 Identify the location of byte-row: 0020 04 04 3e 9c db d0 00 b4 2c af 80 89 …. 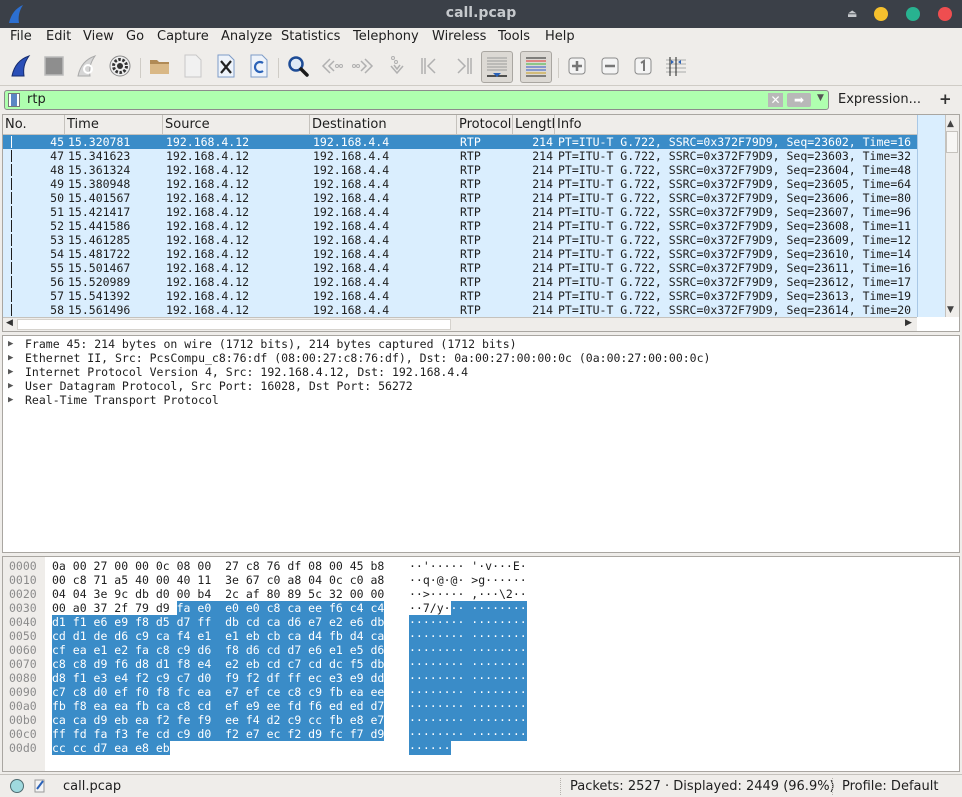
(353, 594).